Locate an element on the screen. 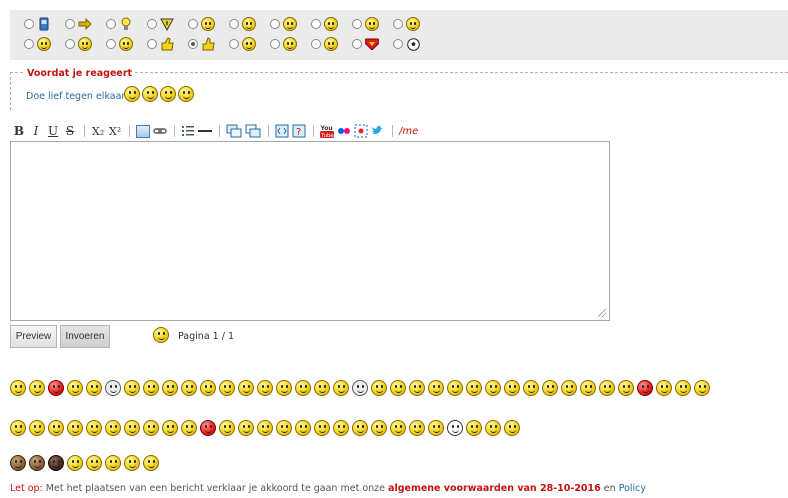 The height and width of the screenshot is (498, 788). icon-option-superman is located at coordinates (372, 44).